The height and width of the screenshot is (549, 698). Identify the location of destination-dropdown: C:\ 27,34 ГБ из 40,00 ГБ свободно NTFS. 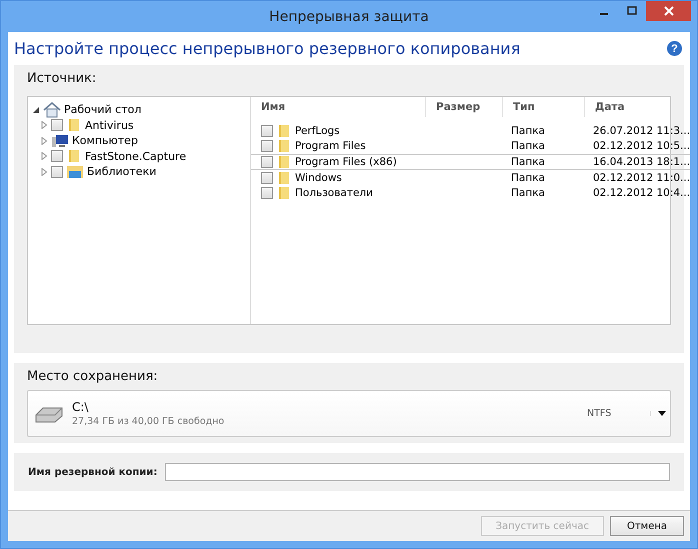
(349, 413).